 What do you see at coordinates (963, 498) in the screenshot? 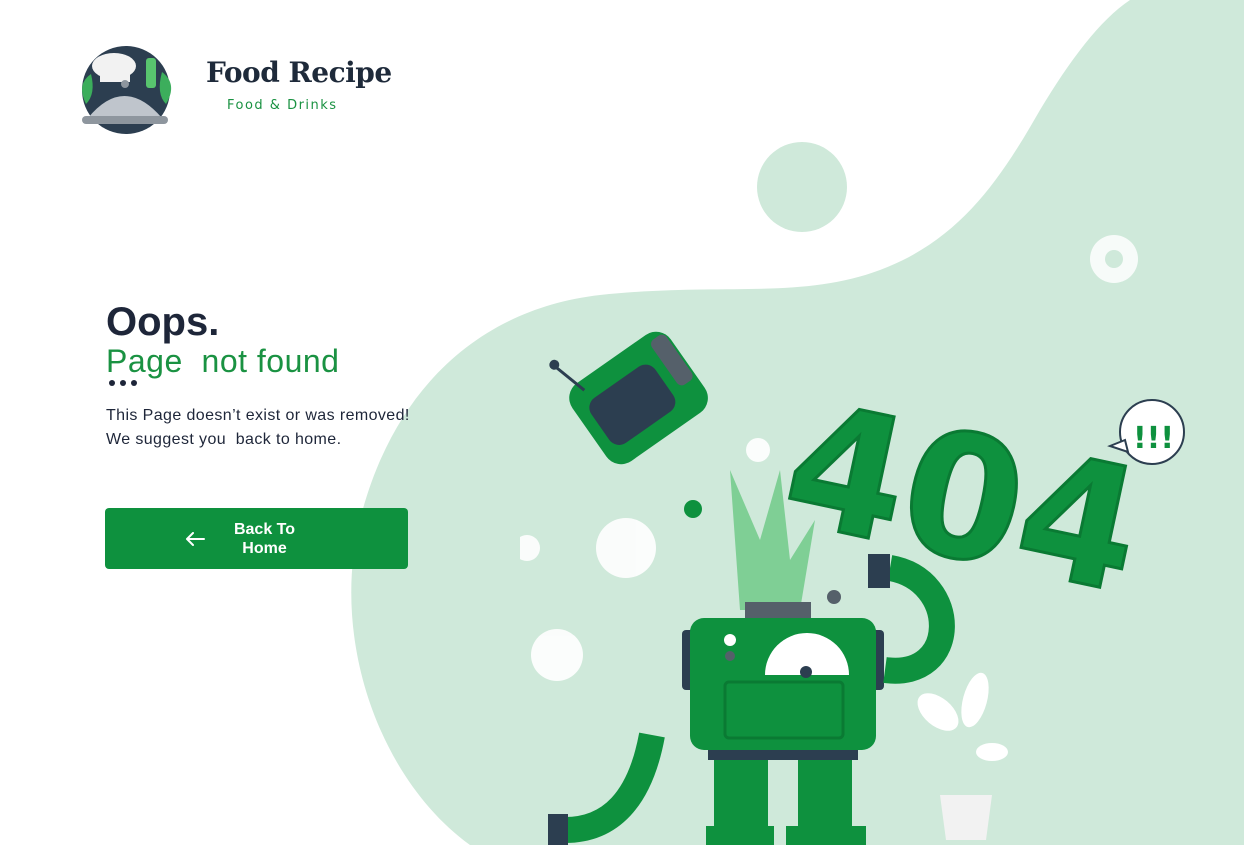
I see `404-text: 404` at bounding box center [963, 498].